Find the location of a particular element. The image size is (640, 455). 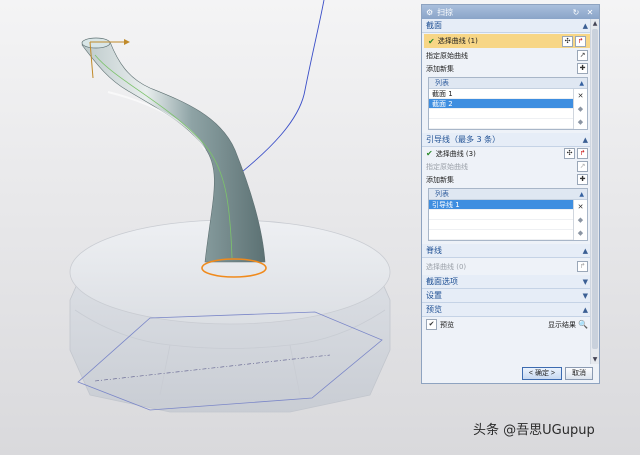

scroll-up-icon: ▲ is located at coordinates (595, 23).